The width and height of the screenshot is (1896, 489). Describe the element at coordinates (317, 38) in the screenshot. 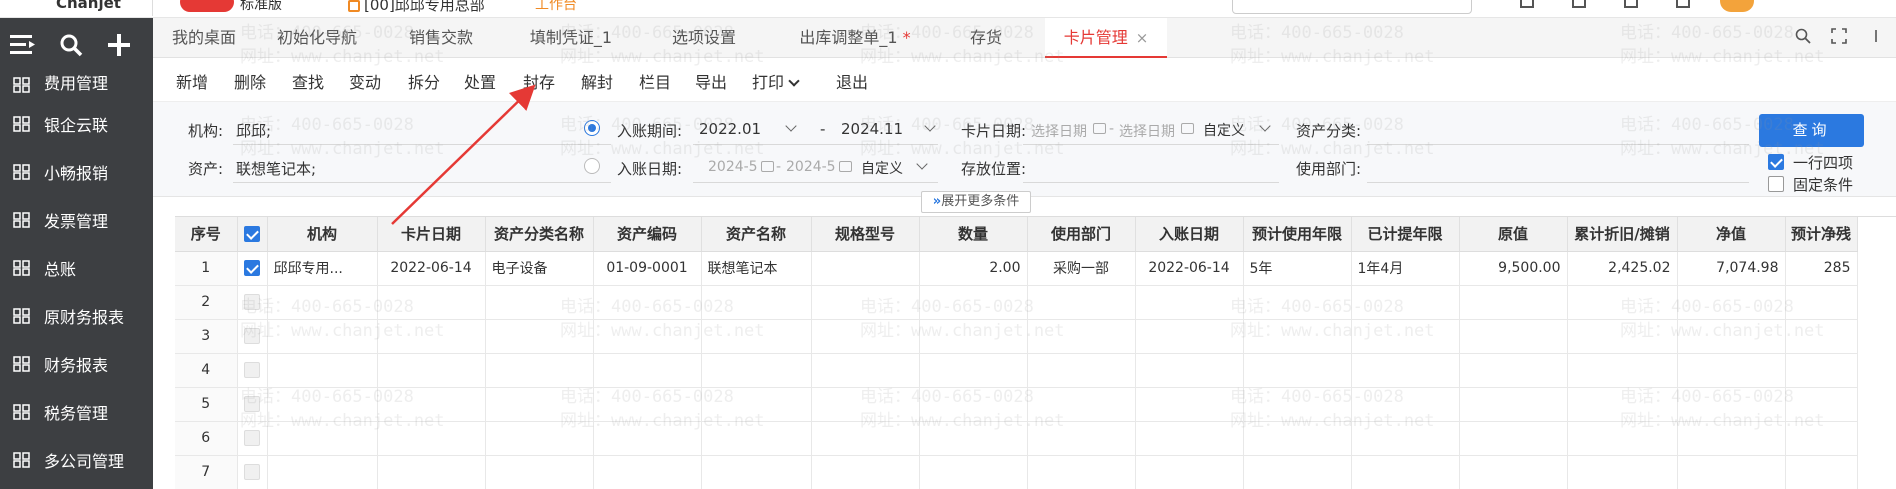

I see `tab-init-nav: 初始化导航` at that location.